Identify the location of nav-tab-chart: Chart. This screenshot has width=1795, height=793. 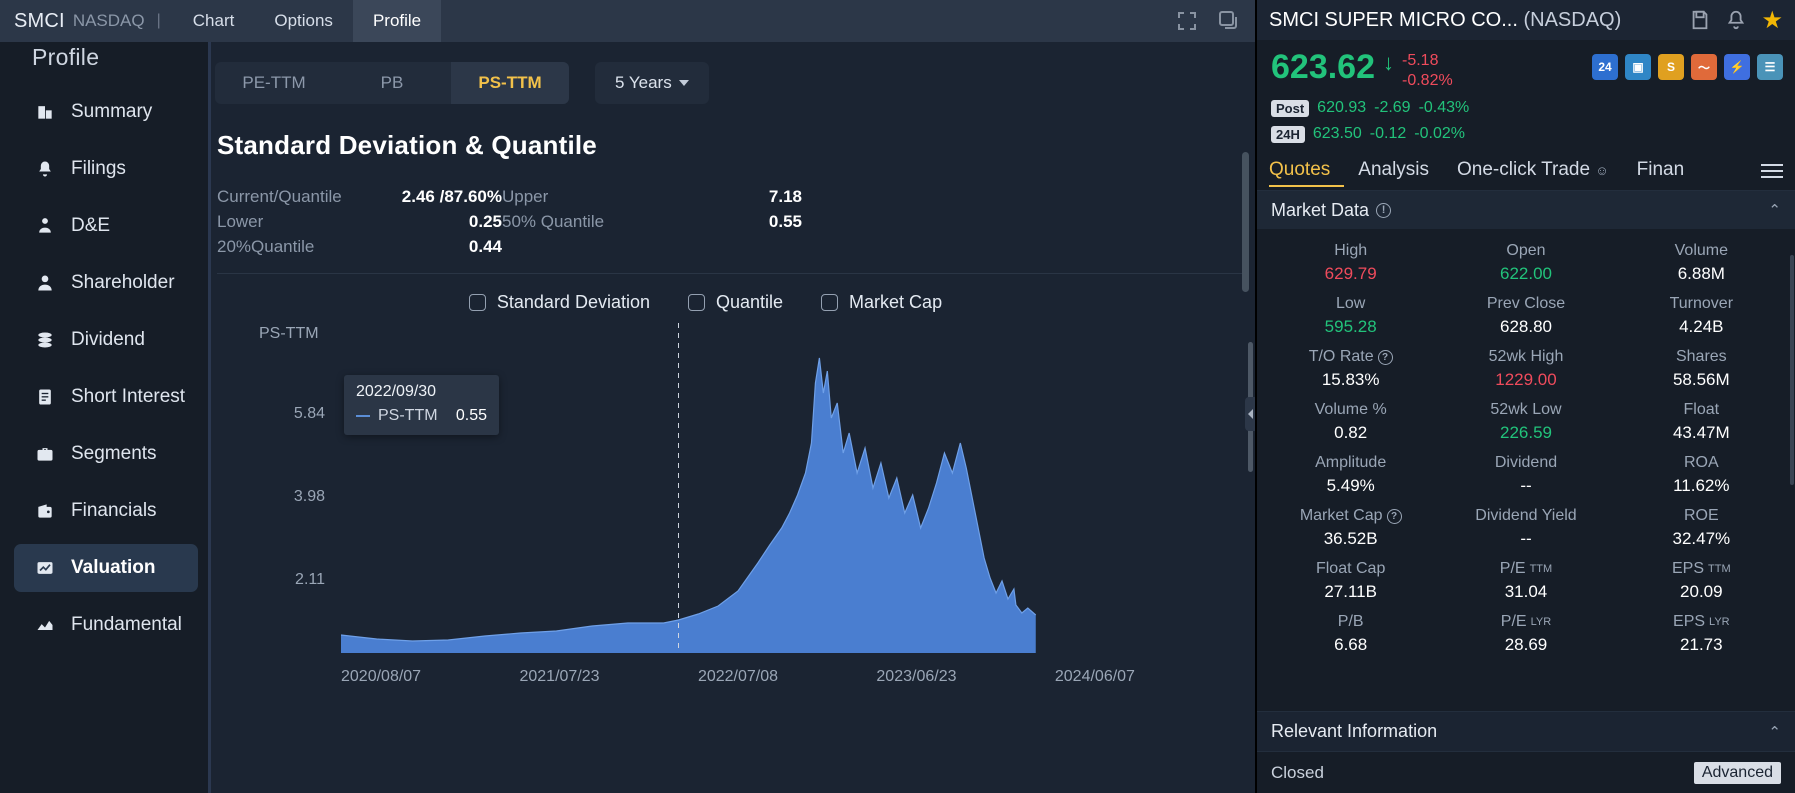
(214, 21).